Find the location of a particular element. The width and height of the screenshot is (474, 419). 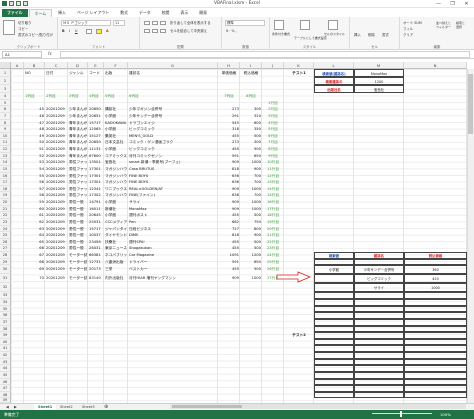

row-header-42: 42 is located at coordinates (5, 355).